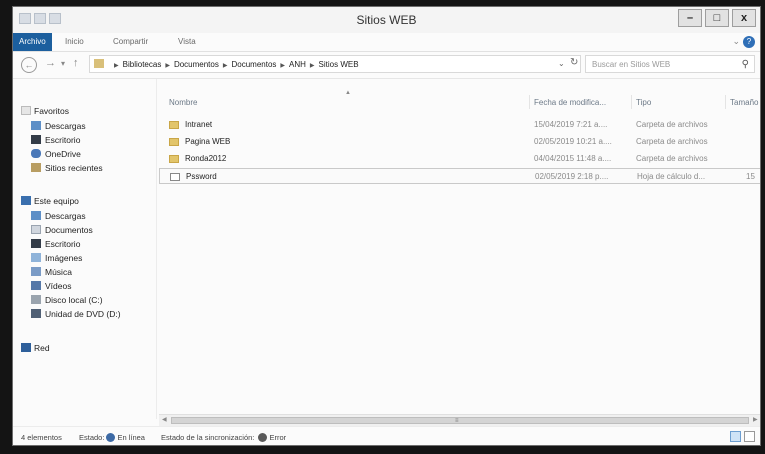 This screenshot has height=454, width=765. What do you see at coordinates (223, 437) in the screenshot?
I see `status-sync: Estado de la sincronización: Error` at bounding box center [223, 437].